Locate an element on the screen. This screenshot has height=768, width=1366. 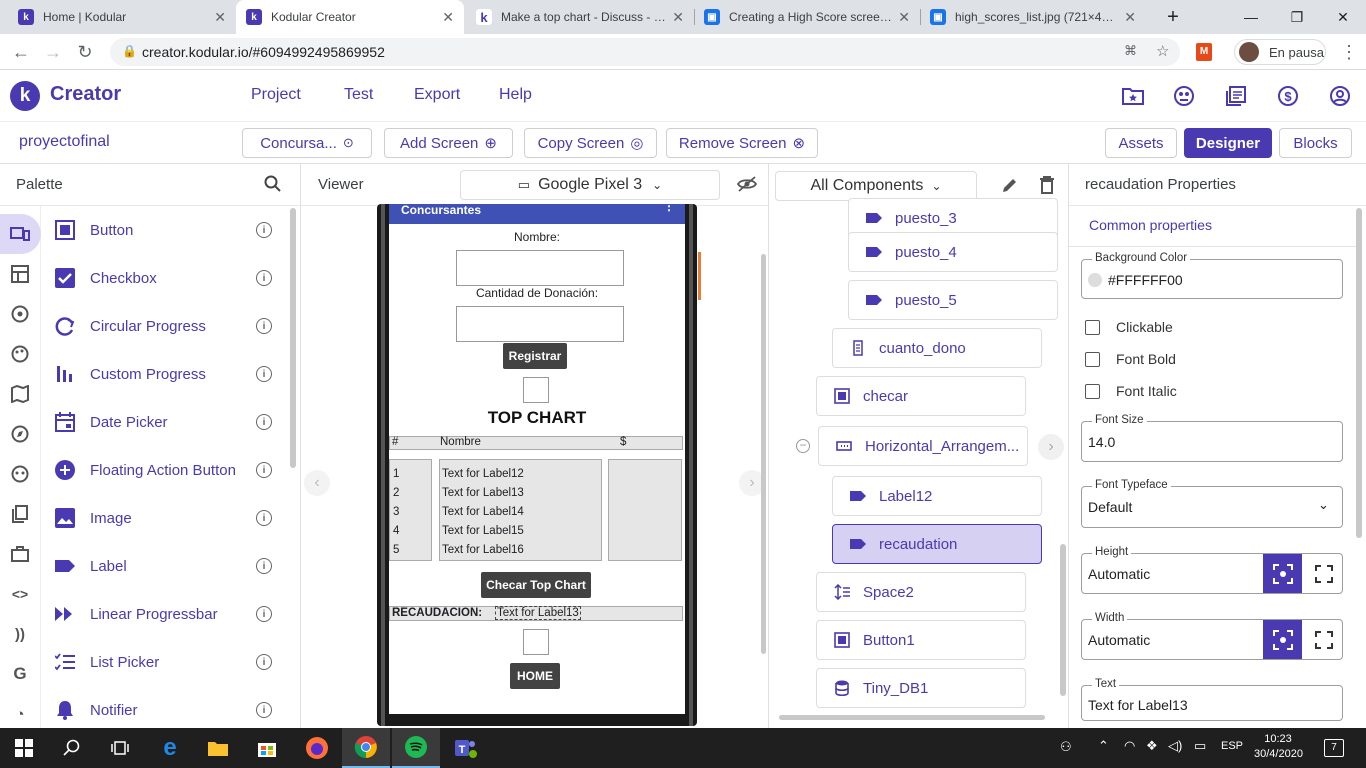
component-item: Button1 is located at coordinates (921, 640).